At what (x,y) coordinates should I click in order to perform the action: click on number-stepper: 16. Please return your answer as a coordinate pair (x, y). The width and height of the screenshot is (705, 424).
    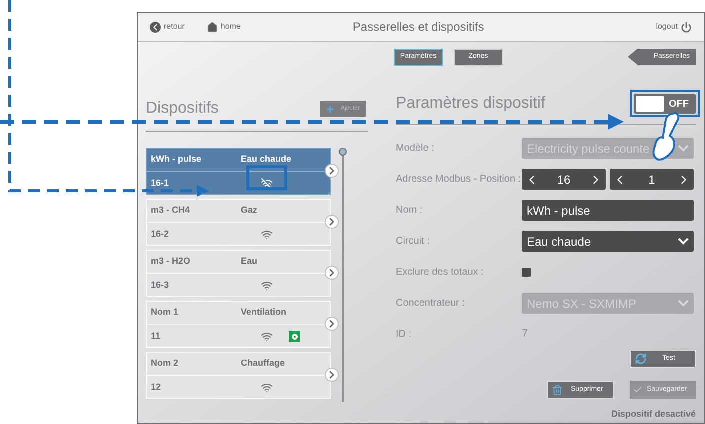
    Looking at the image, I should click on (564, 179).